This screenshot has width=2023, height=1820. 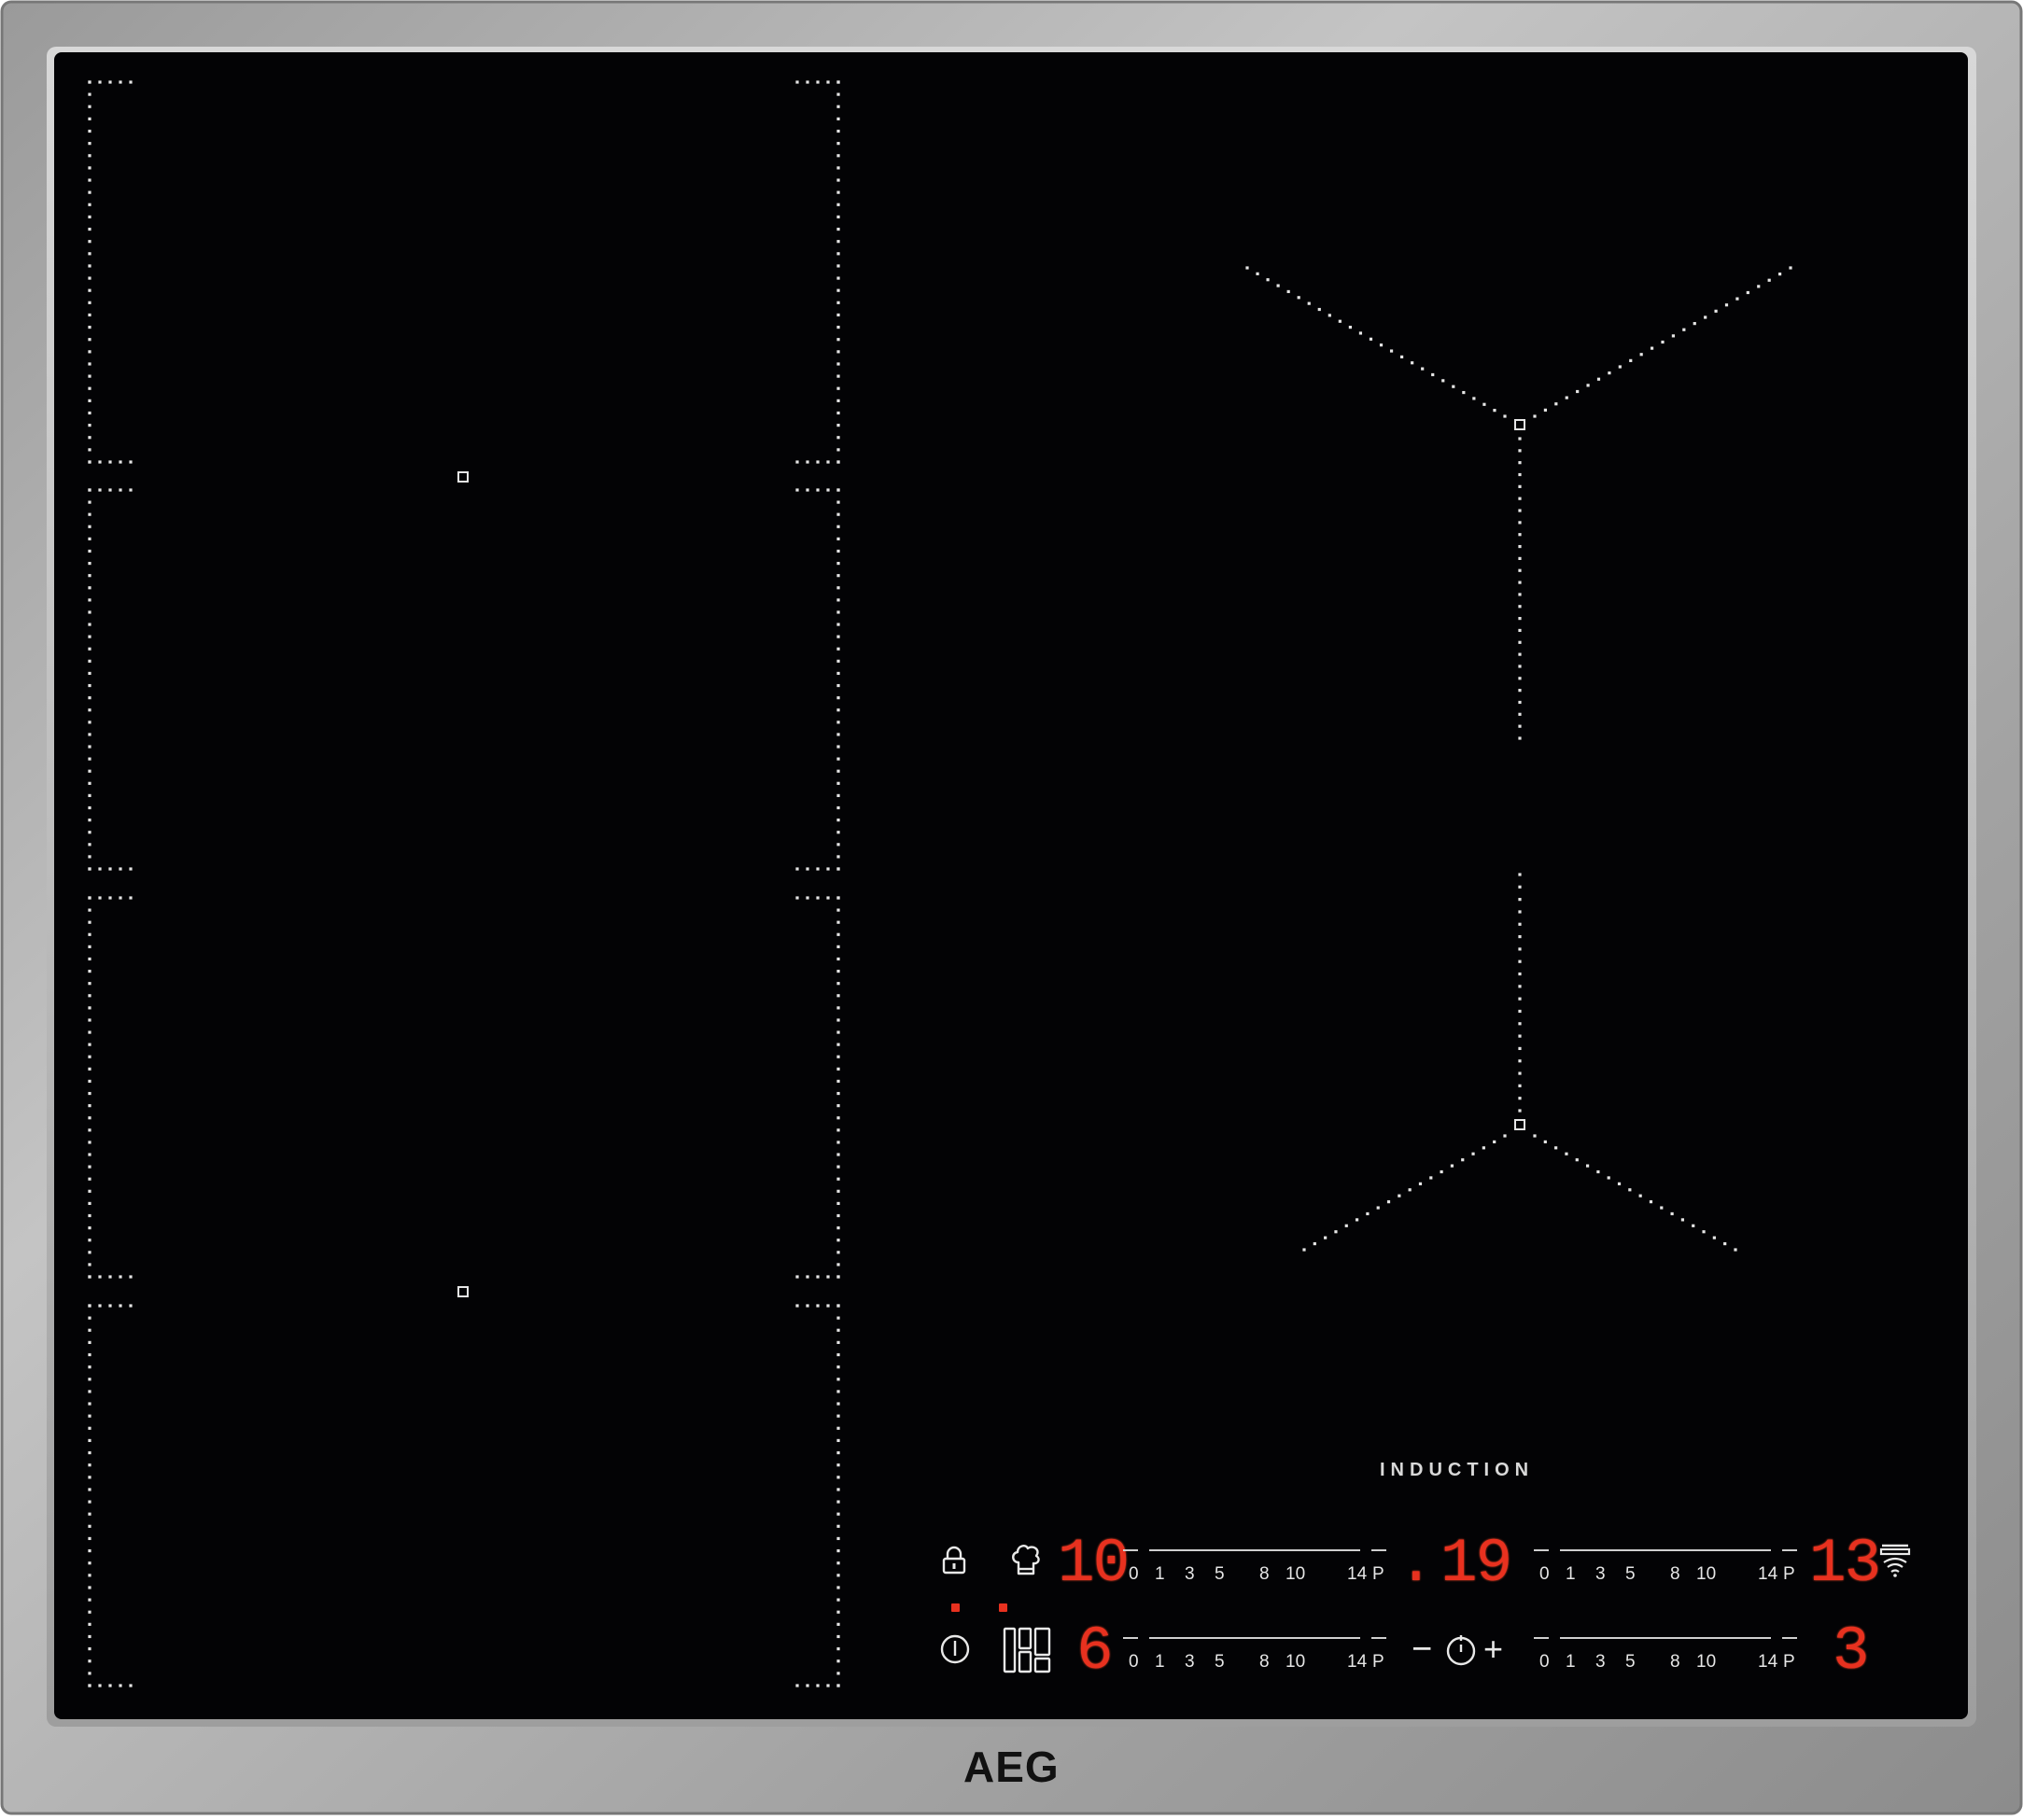 What do you see at coordinates (1027, 1650) in the screenshot?
I see `bridge-zones-icon` at bounding box center [1027, 1650].